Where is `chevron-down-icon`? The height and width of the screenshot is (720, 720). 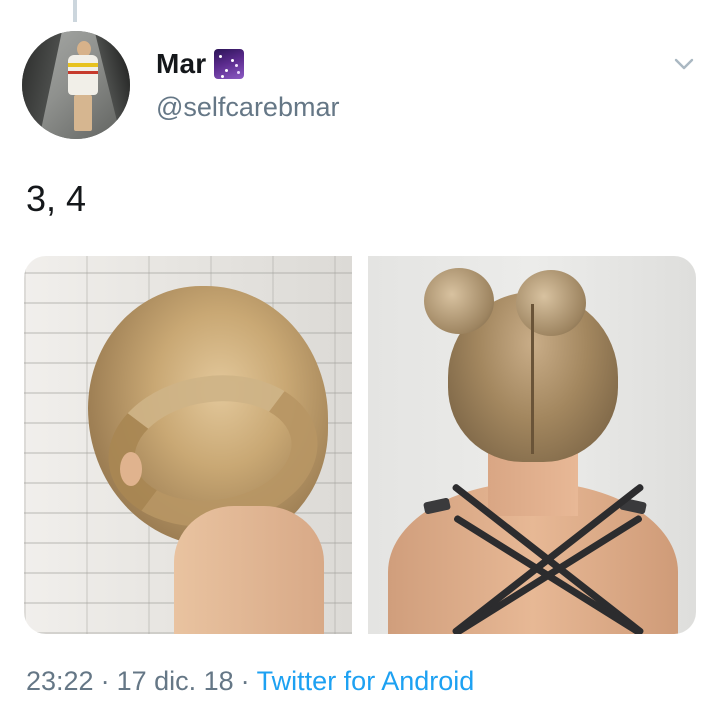
chevron-down-icon is located at coordinates (684, 64).